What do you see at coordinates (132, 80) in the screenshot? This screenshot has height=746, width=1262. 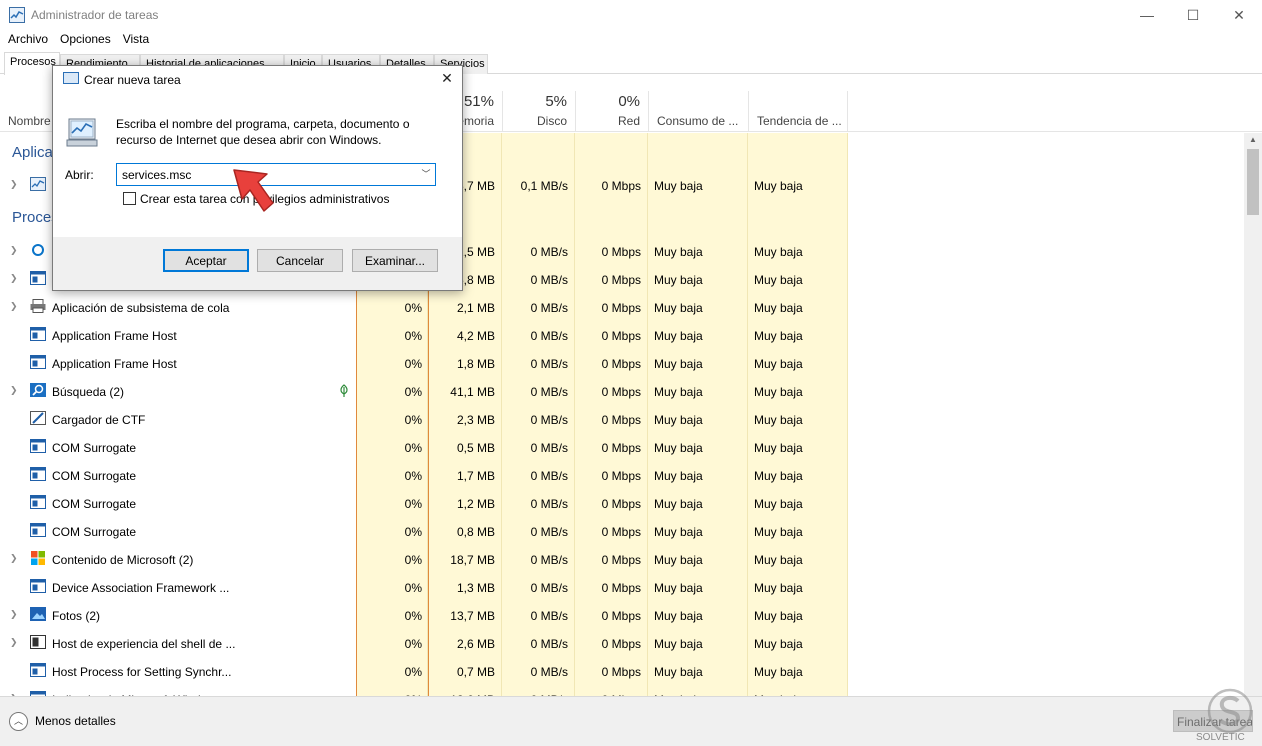 I see `dialog-title: Crear nueva tarea` at bounding box center [132, 80].